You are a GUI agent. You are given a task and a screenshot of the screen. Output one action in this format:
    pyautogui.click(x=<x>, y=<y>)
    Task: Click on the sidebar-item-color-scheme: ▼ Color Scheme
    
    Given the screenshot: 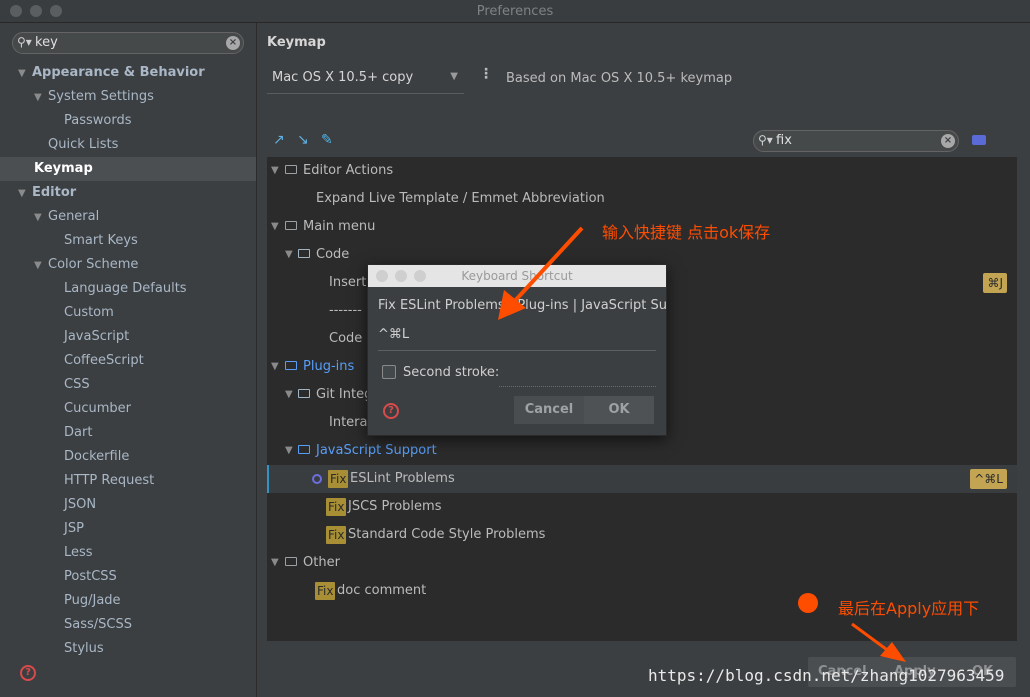 What is the action you would take?
    pyautogui.click(x=86, y=265)
    